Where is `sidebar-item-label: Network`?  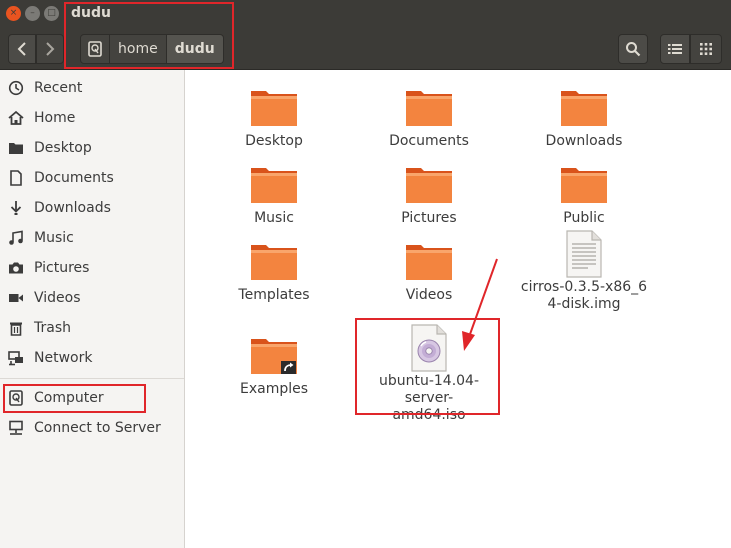 sidebar-item-label: Network is located at coordinates (63, 358).